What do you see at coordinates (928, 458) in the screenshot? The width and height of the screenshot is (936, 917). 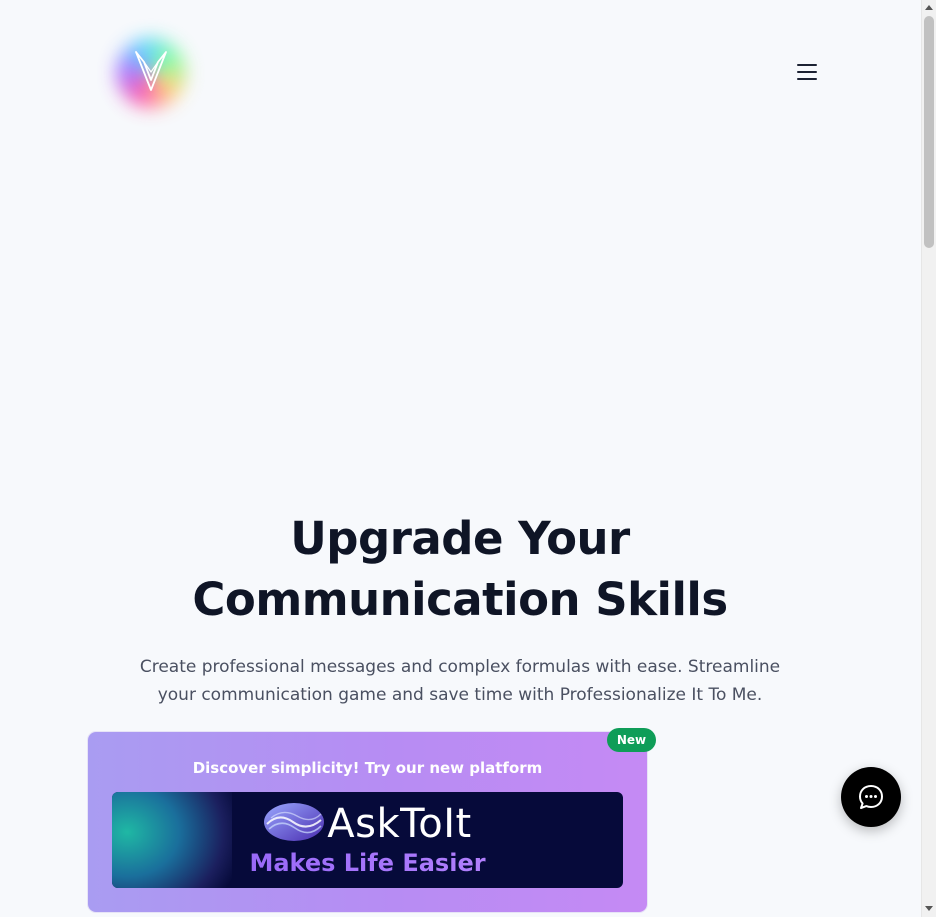 I see `page-scrollbar` at bounding box center [928, 458].